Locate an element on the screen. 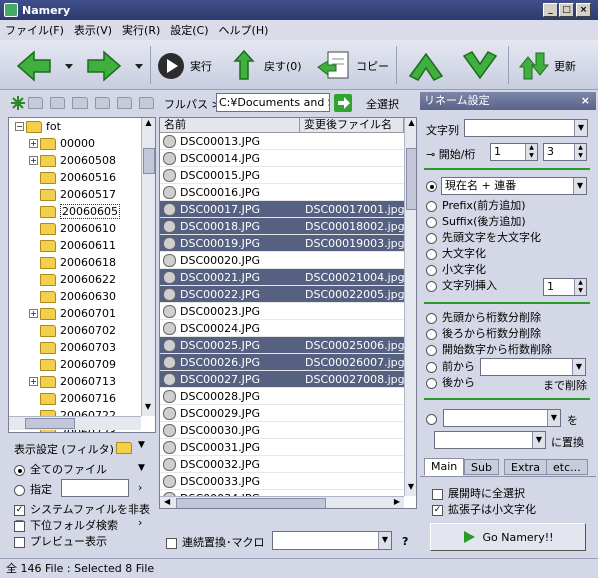 This screenshot has width=598, height=578. option-capitalize: 先頭文字を大文字化 is located at coordinates (483, 238).